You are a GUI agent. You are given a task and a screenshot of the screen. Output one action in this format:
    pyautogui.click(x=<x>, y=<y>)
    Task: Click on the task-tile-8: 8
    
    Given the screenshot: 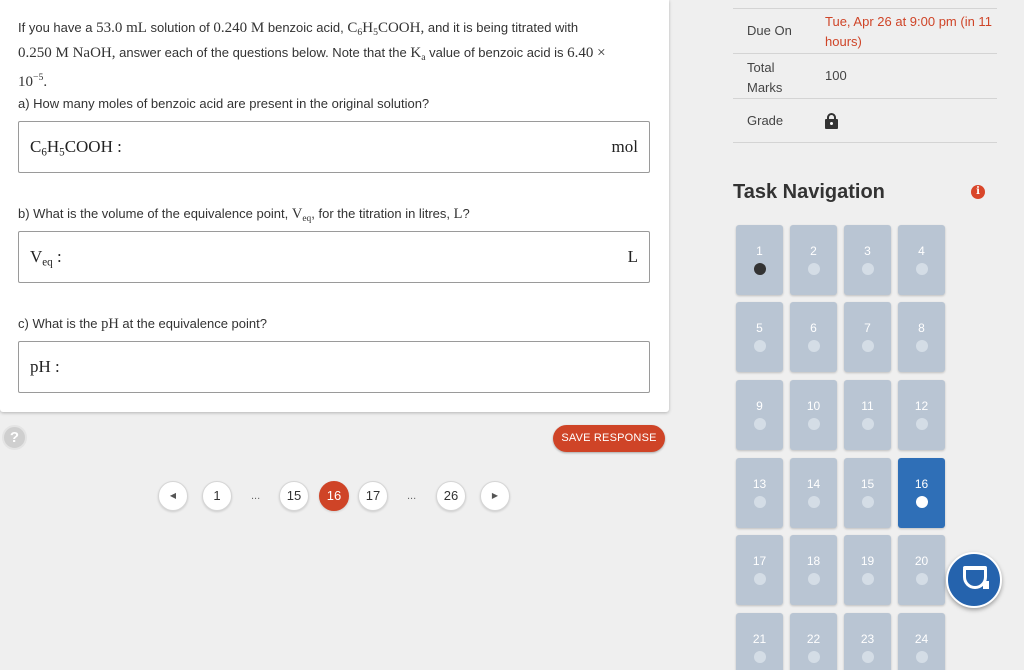 What is the action you would take?
    pyautogui.click(x=921, y=337)
    